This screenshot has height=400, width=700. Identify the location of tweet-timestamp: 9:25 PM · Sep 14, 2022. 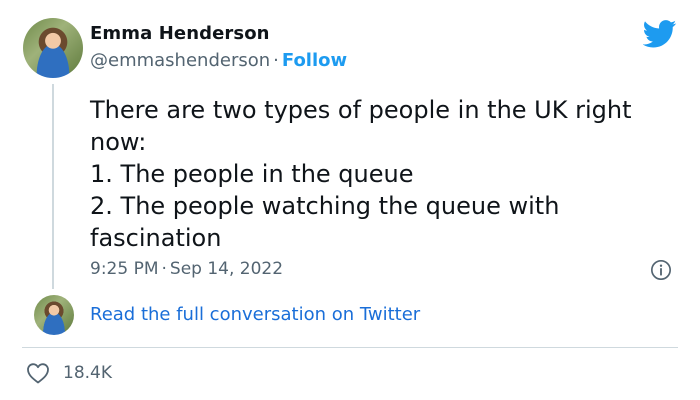
(186, 269).